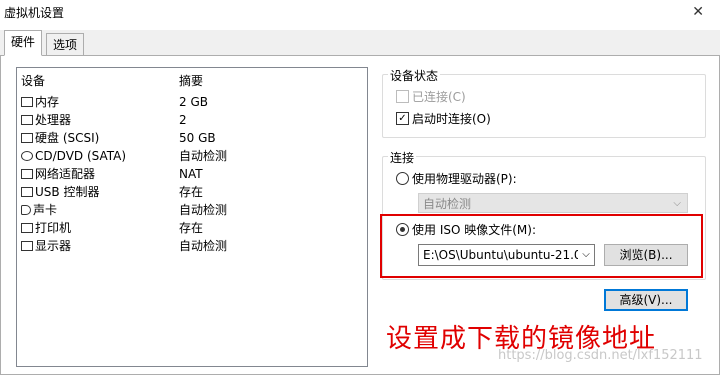  What do you see at coordinates (34, 13) in the screenshot?
I see `window-title: 虚拟机设置` at bounding box center [34, 13].